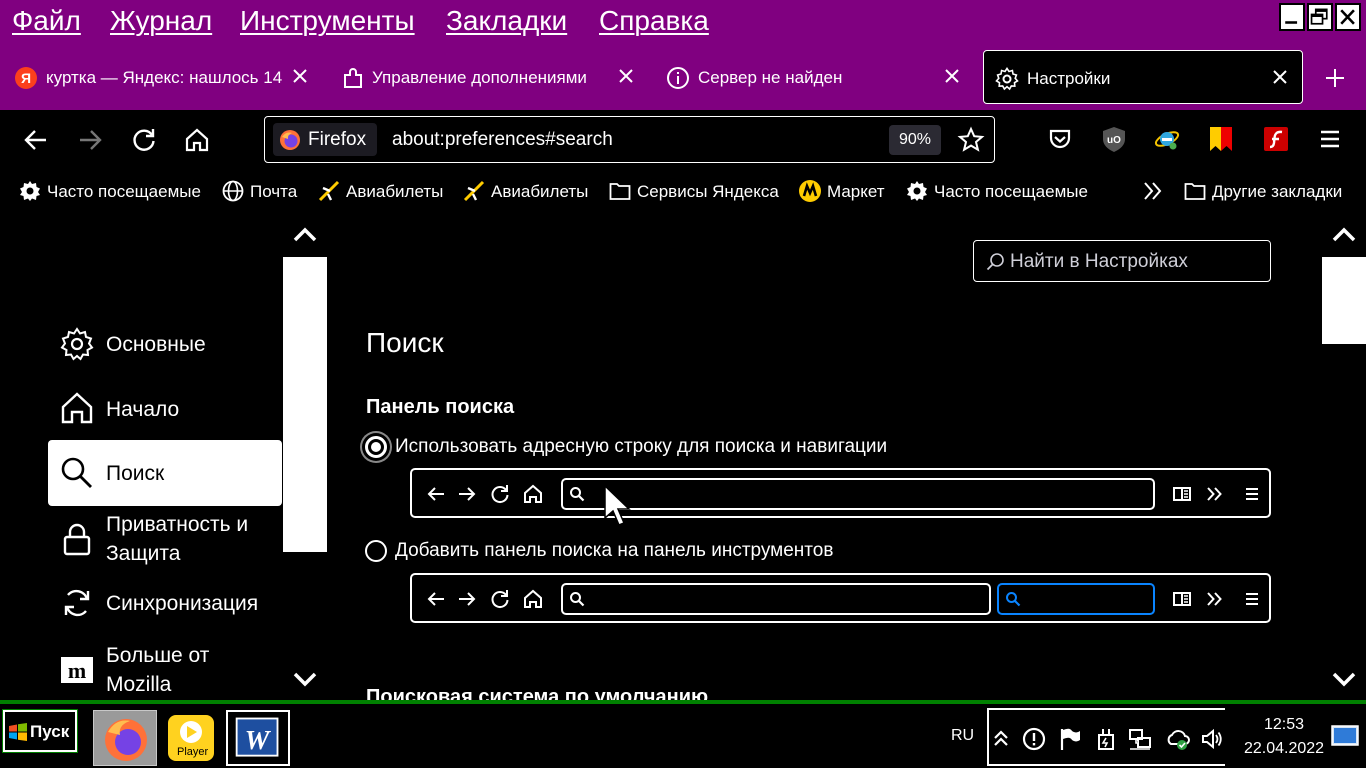 This screenshot has width=1366, height=768. What do you see at coordinates (1335, 78) in the screenshot?
I see `new-tab-icon` at bounding box center [1335, 78].